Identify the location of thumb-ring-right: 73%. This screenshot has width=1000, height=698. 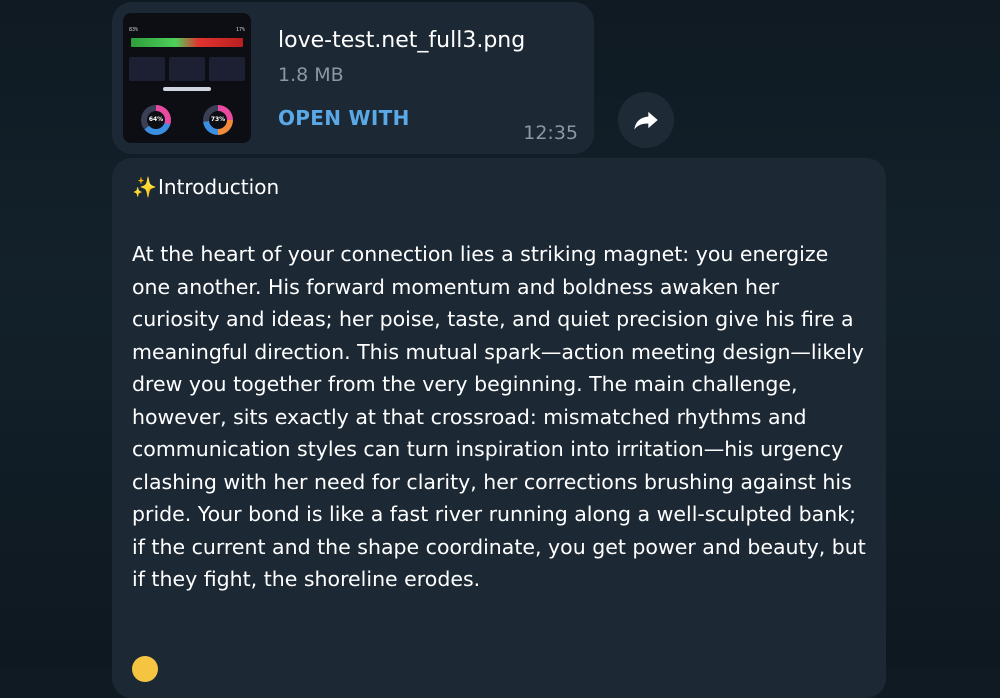
(218, 120).